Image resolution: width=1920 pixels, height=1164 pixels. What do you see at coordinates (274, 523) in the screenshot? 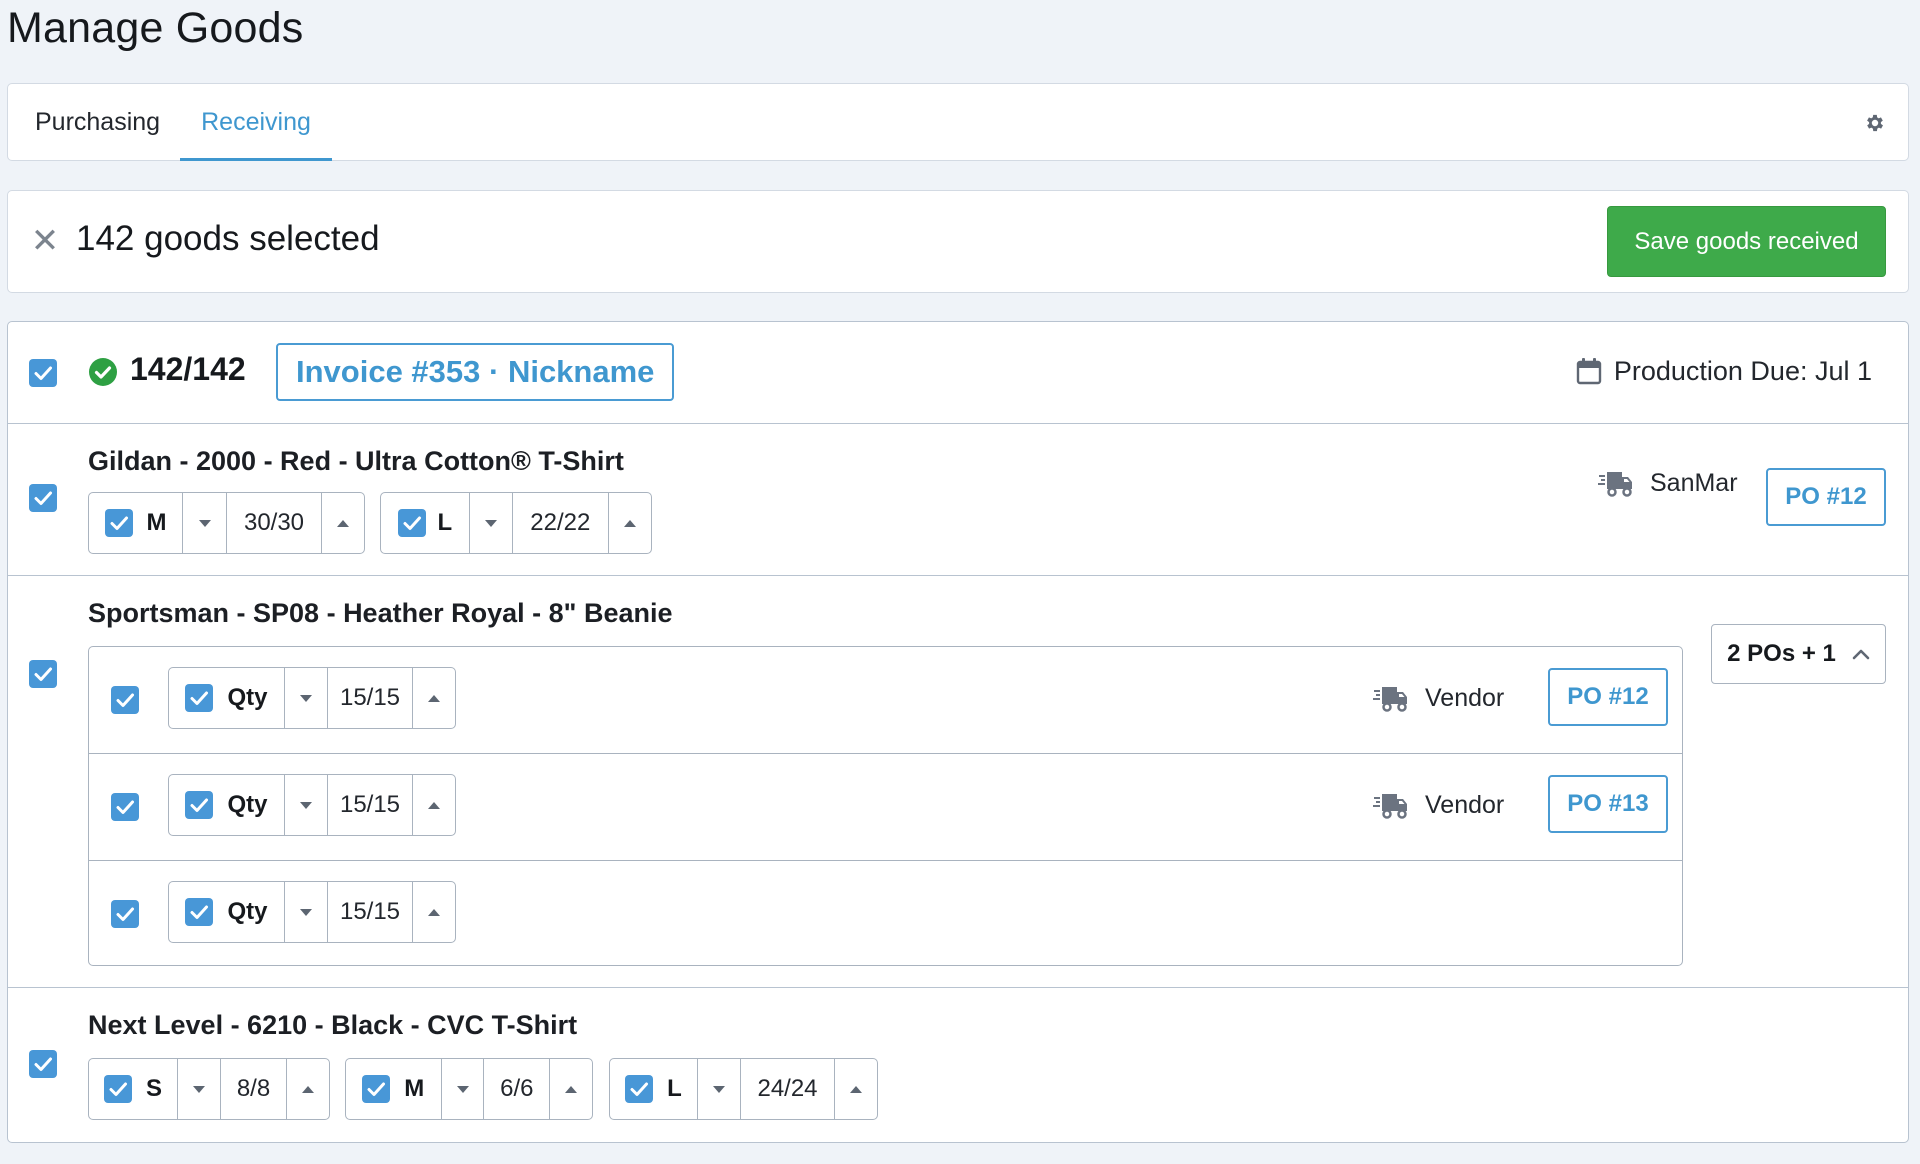
I see `variant-qty: 30/30` at bounding box center [274, 523].